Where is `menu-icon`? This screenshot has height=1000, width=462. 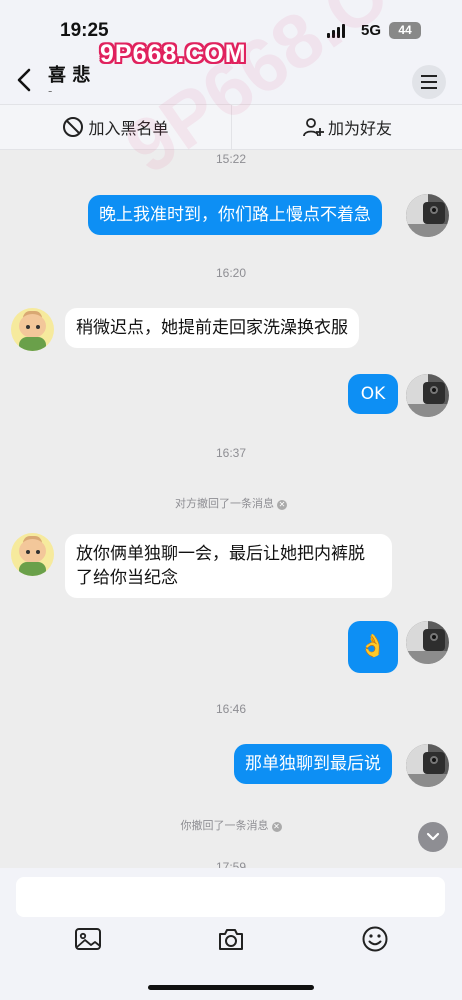 menu-icon is located at coordinates (429, 76).